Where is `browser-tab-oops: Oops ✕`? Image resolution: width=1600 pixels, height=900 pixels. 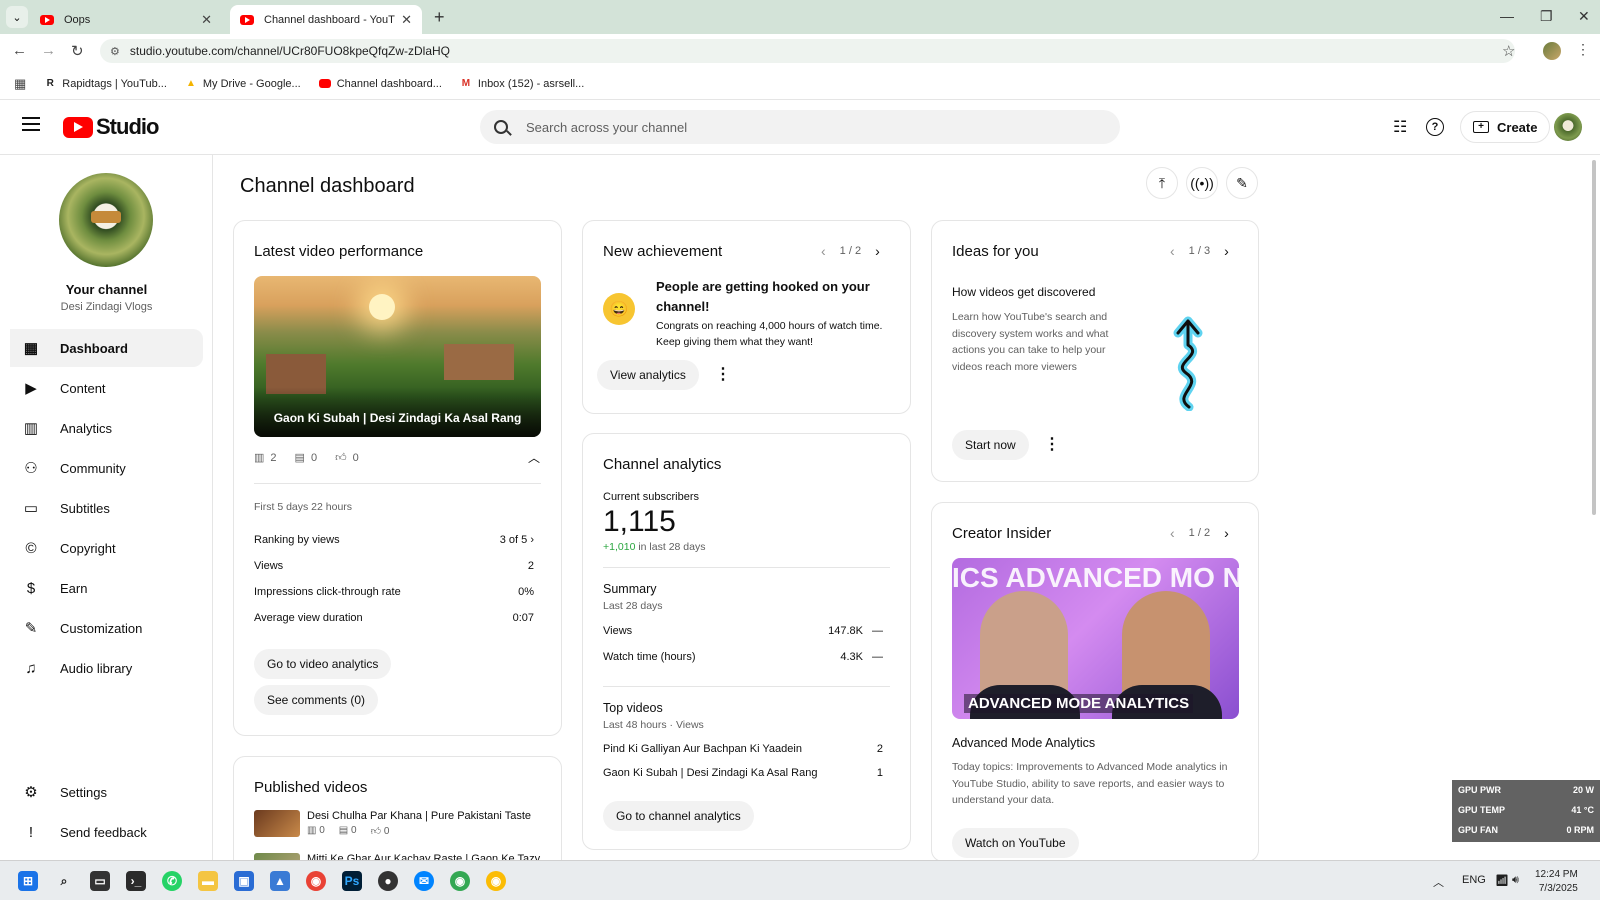
browser-tab-oops: Oops ✕ is located at coordinates (126, 19).